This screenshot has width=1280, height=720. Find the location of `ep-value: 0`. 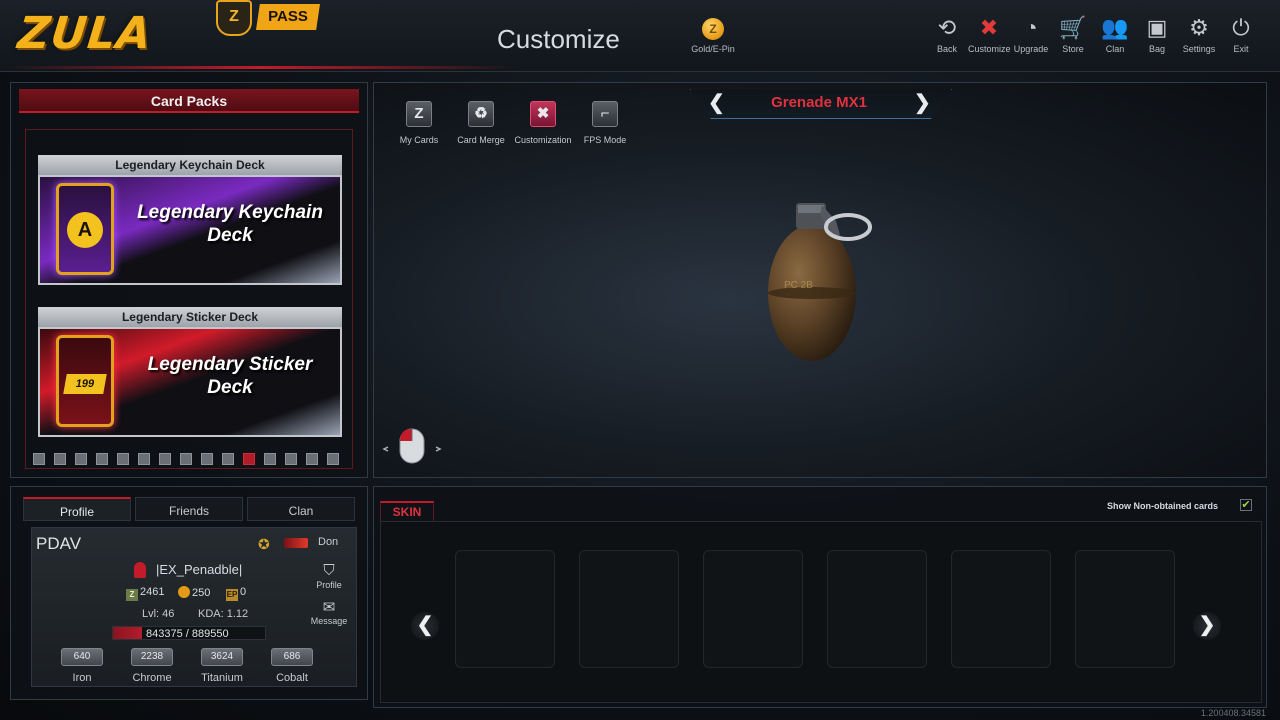

ep-value: 0 is located at coordinates (243, 592).